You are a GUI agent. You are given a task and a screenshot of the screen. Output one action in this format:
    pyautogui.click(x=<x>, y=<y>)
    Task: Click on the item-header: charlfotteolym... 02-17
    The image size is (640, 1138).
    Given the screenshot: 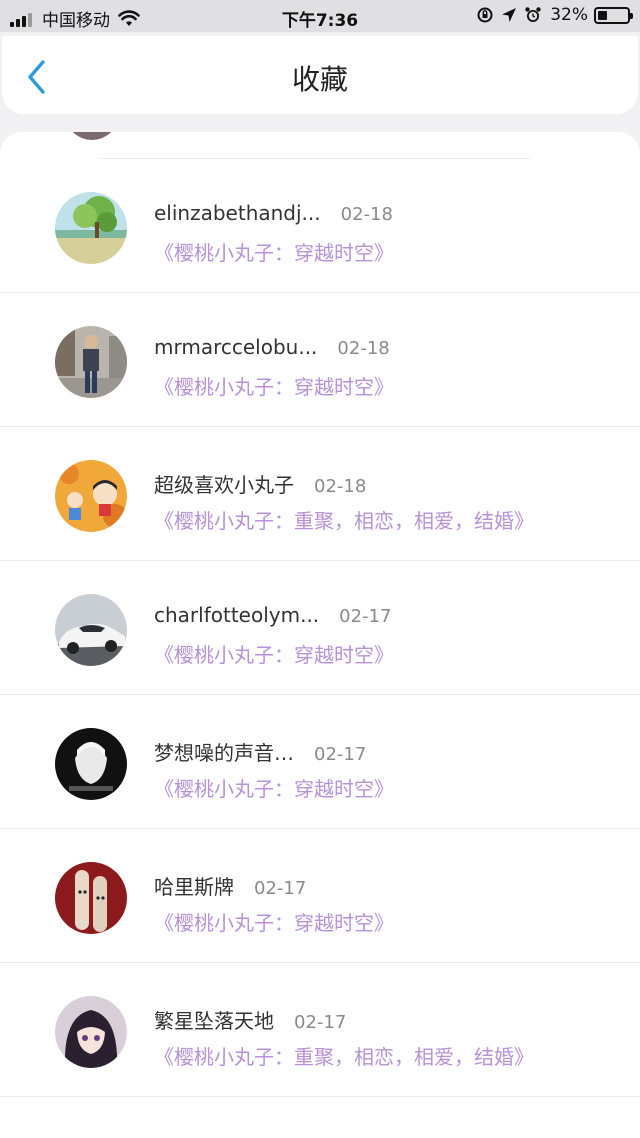 What is the action you would take?
    pyautogui.click(x=272, y=615)
    